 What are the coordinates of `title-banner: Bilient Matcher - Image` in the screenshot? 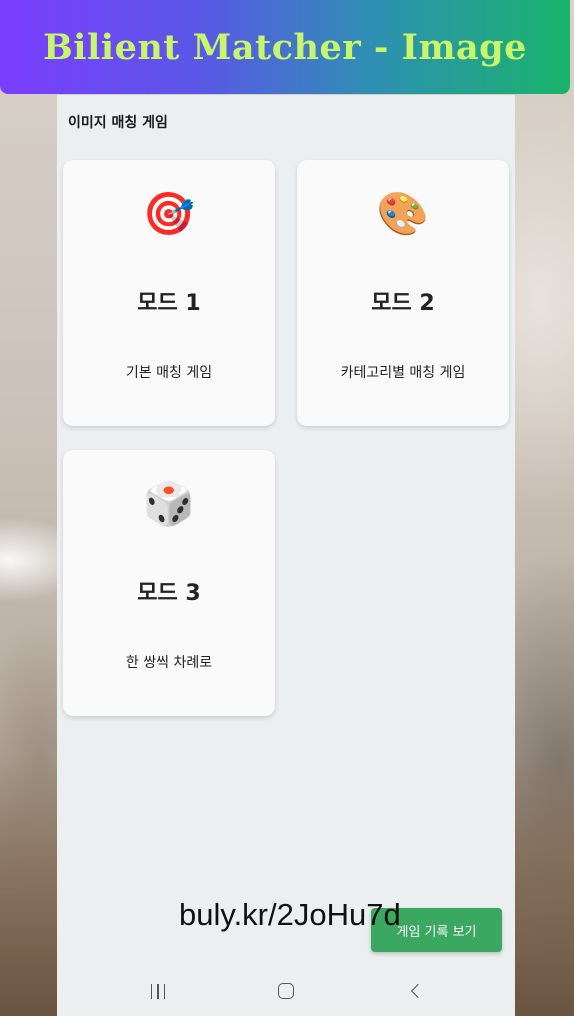 It's located at (285, 47).